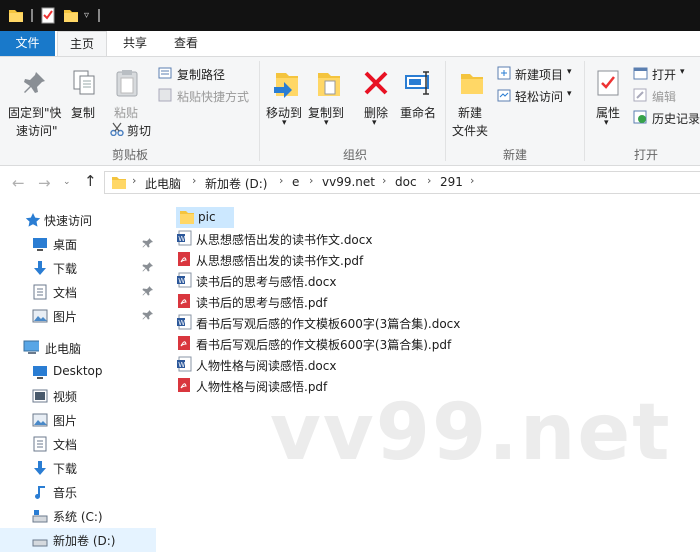  I want to click on copy-path-label: 复制路径, so click(201, 75).